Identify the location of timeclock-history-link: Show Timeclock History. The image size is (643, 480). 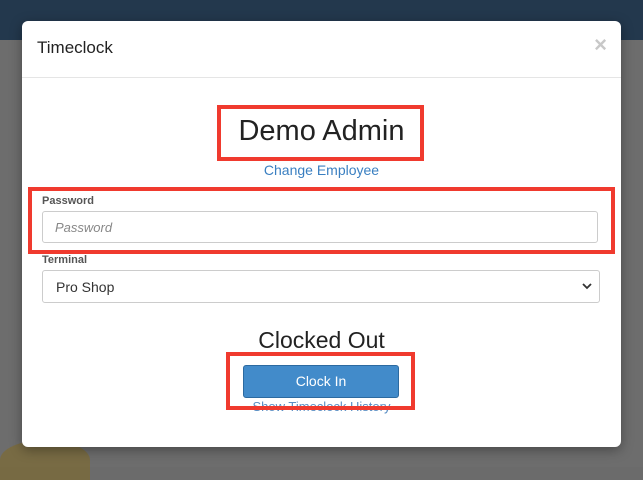
(321, 406).